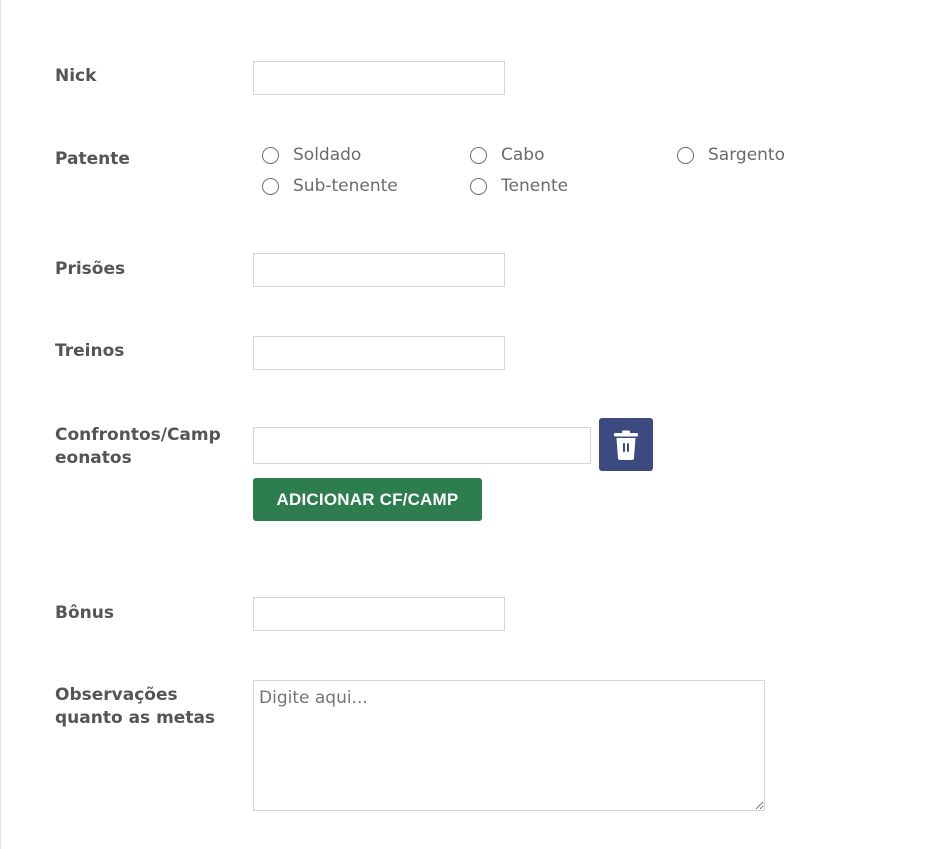 The image size is (930, 849). I want to click on radio-option-sub-tenente: Sub-tenente, so click(330, 186).